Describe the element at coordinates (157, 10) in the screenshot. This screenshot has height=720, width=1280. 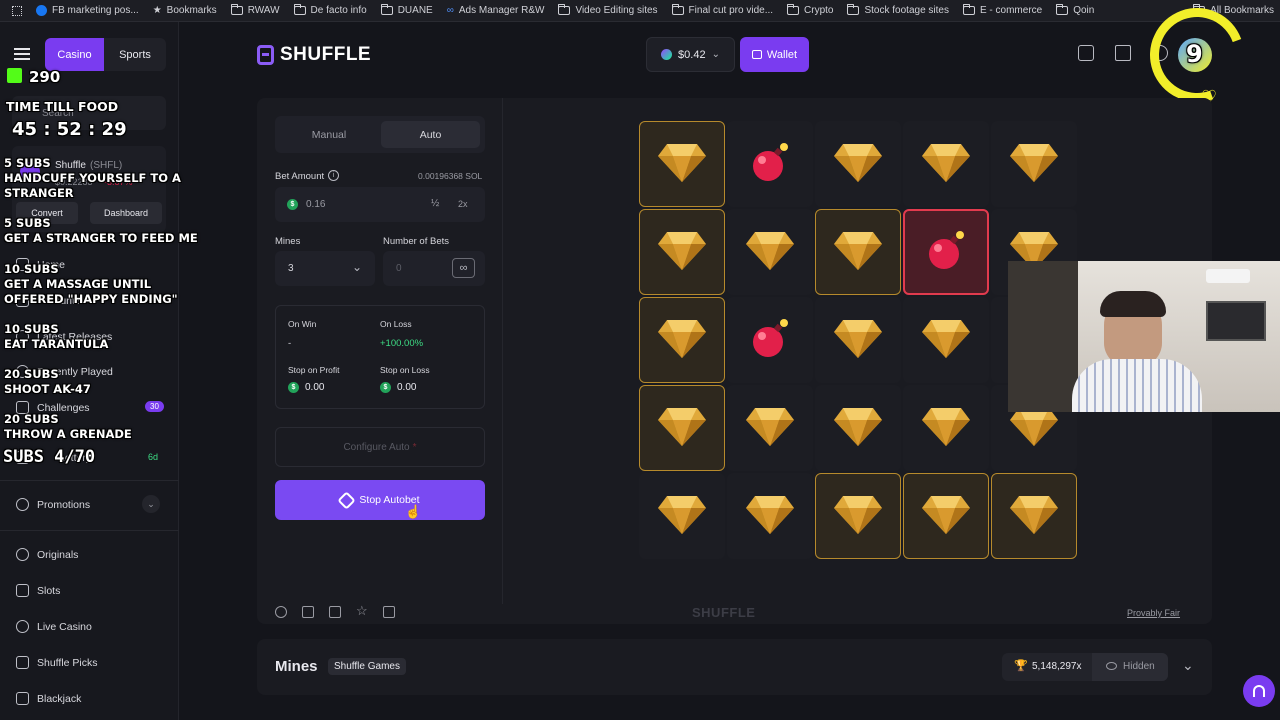
I see `star-icon: ★` at that location.